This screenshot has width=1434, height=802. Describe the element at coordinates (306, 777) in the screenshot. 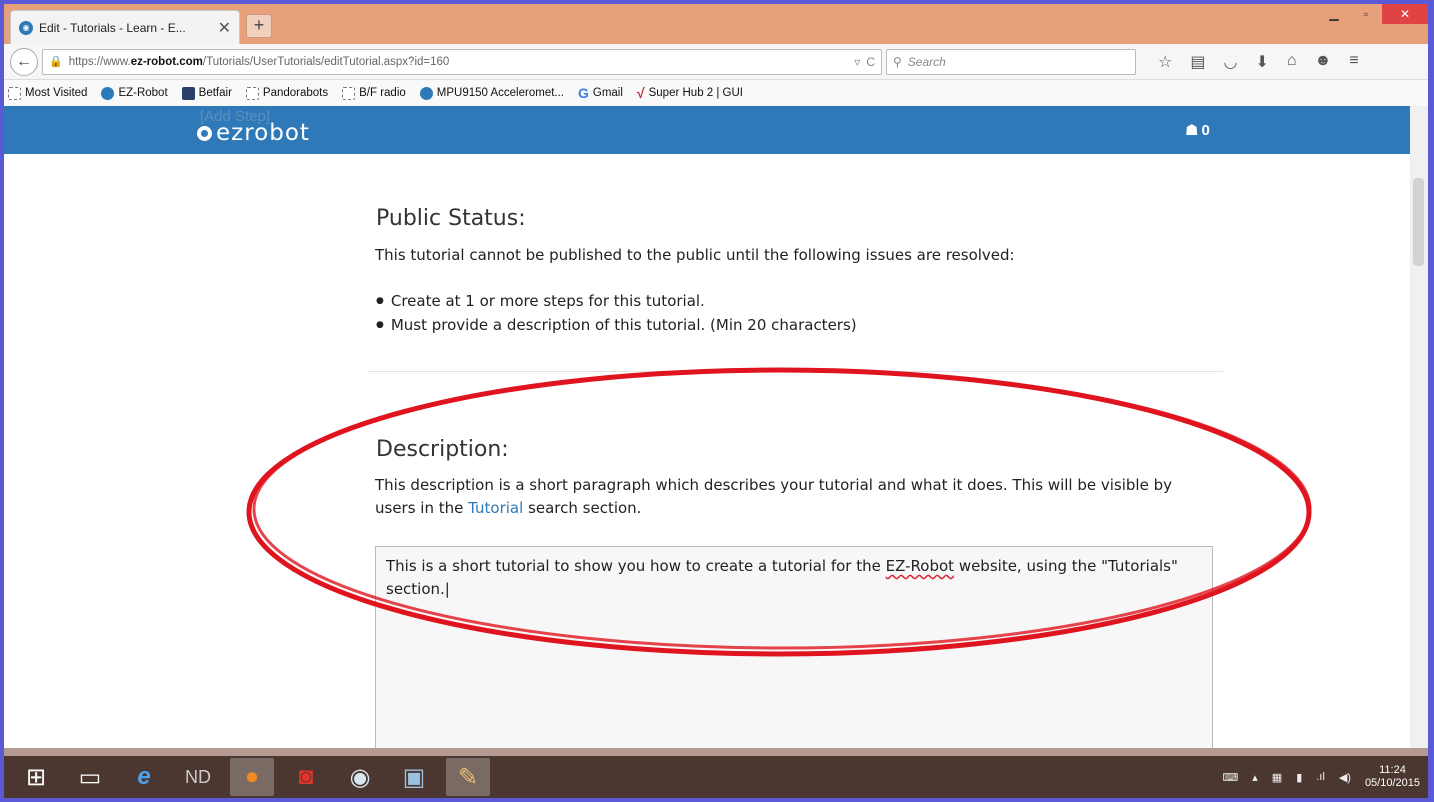

I see `headphones-app-icon: ◙` at that location.